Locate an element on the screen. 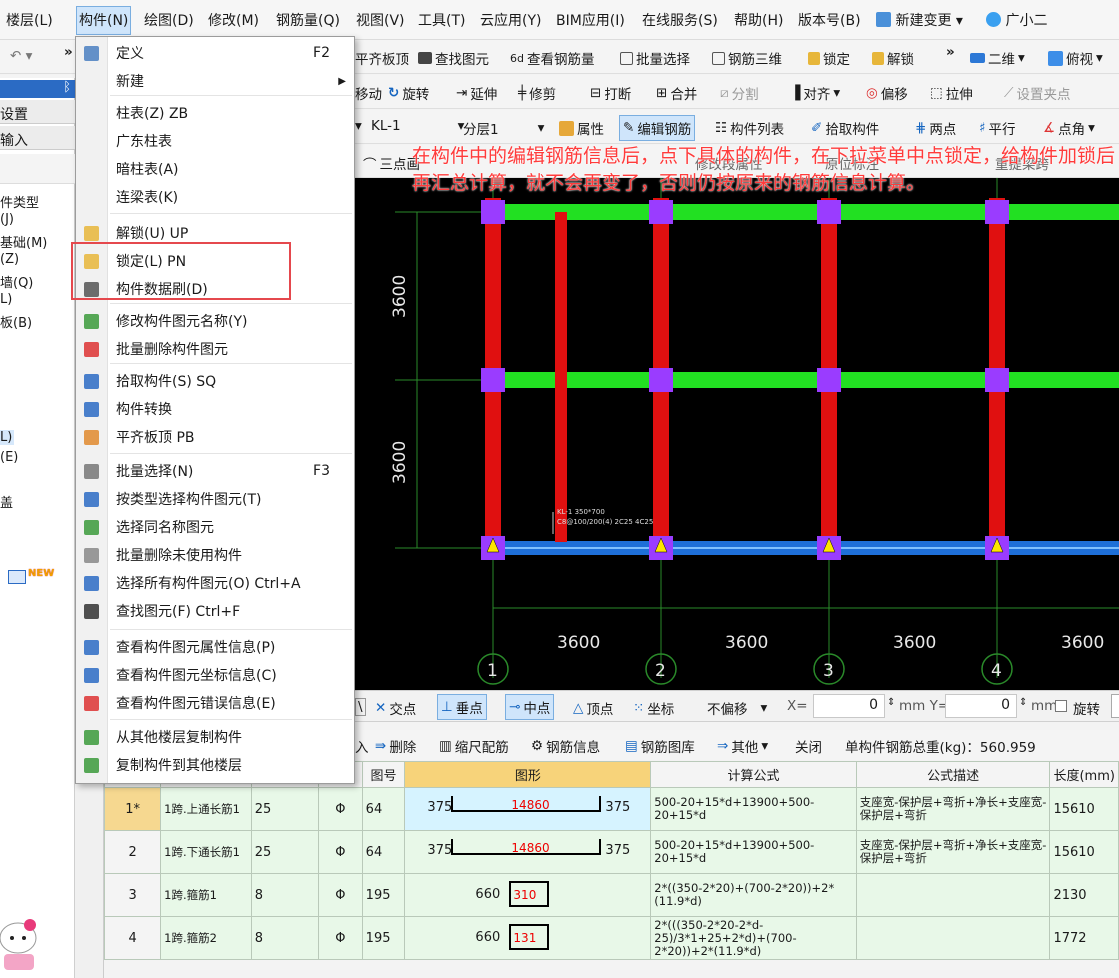  menu-item-2: 柱表(Z) ZB is located at coordinates (215, 113).